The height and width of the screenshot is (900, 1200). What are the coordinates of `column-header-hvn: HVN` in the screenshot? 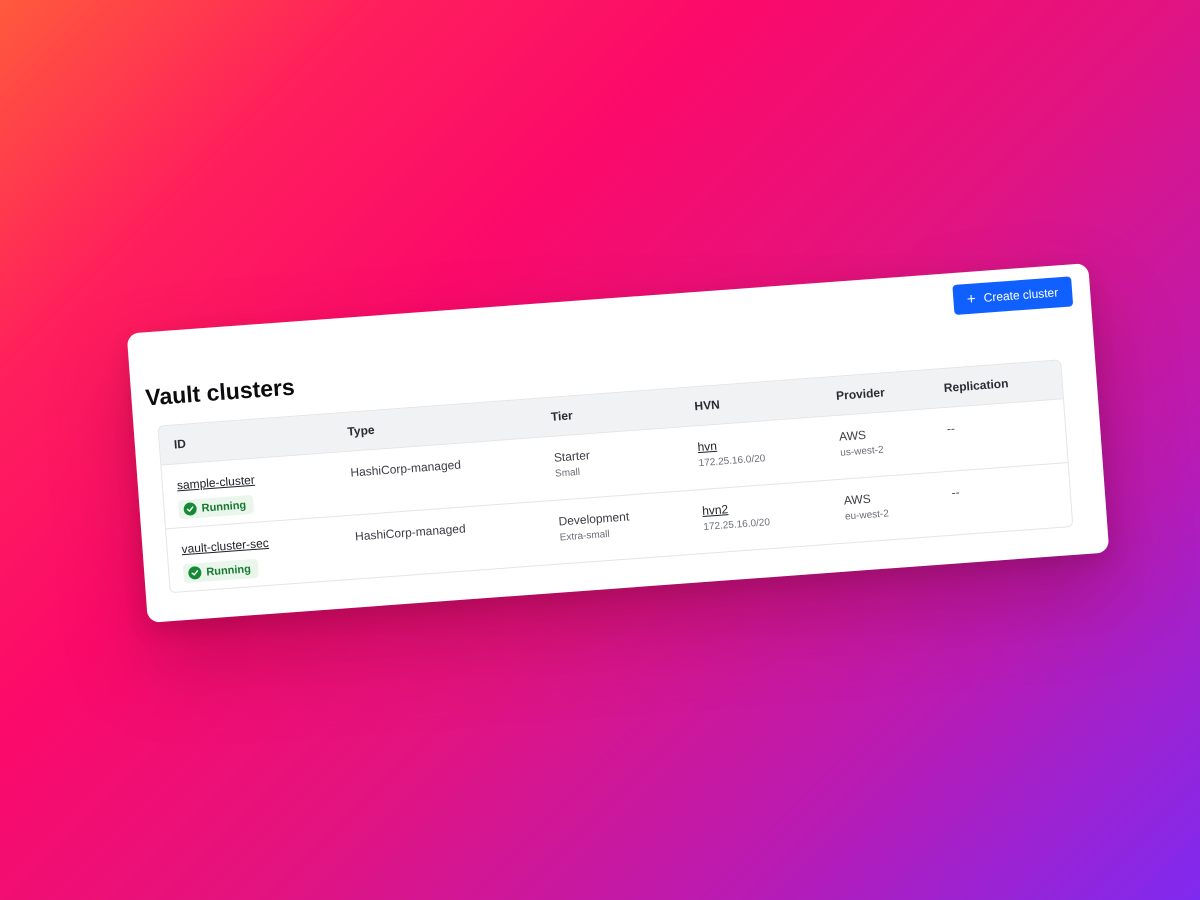 It's located at (707, 405).